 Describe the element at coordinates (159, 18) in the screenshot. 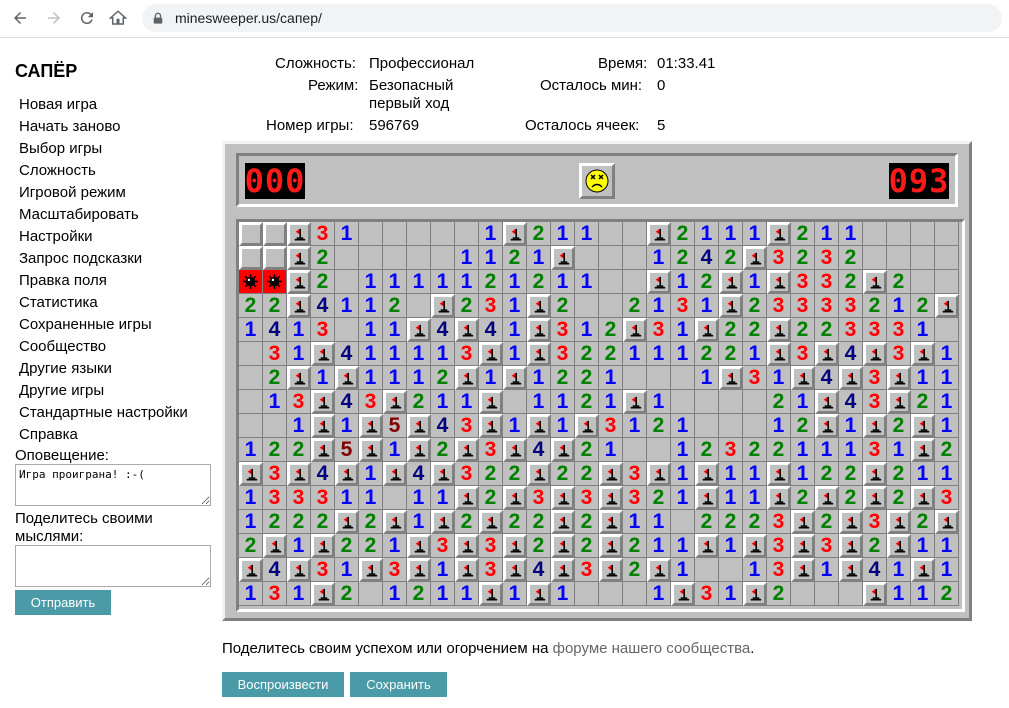

I see `lock-icon` at that location.